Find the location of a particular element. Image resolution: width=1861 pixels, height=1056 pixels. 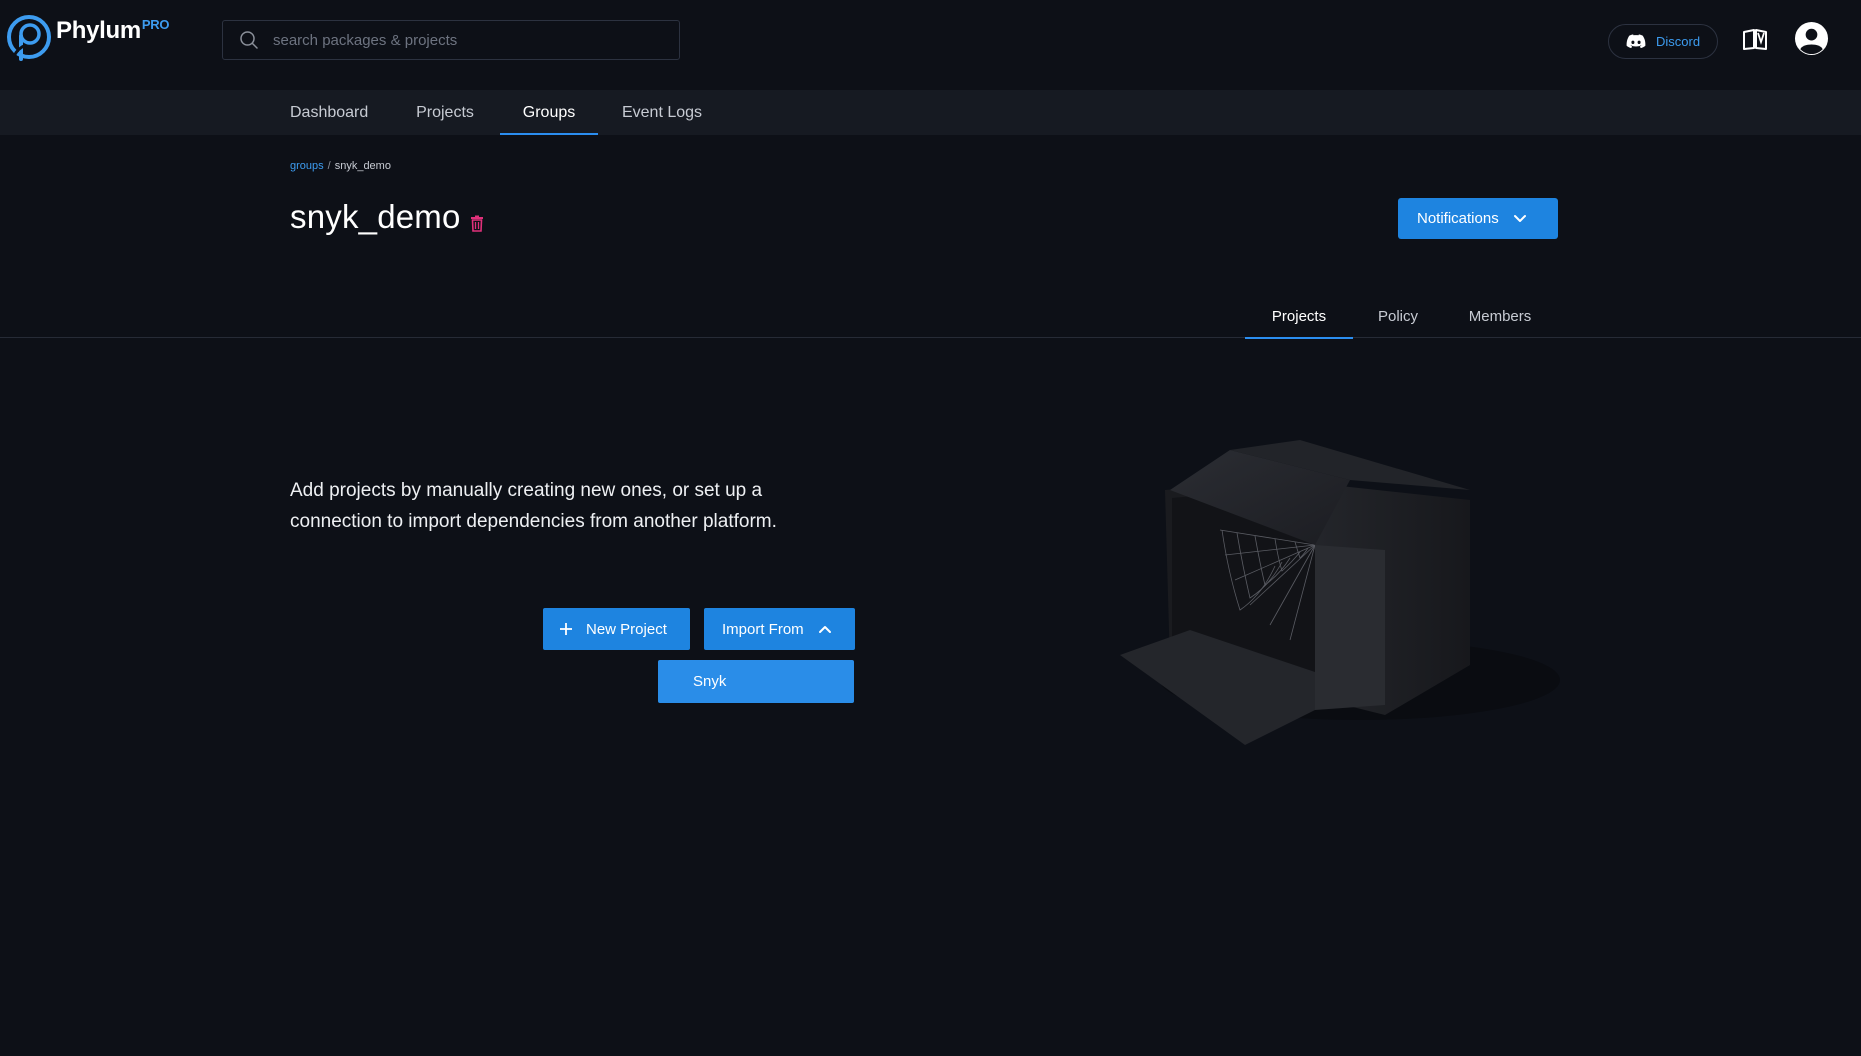

brand-name: PhylumPRO is located at coordinates (112, 31).